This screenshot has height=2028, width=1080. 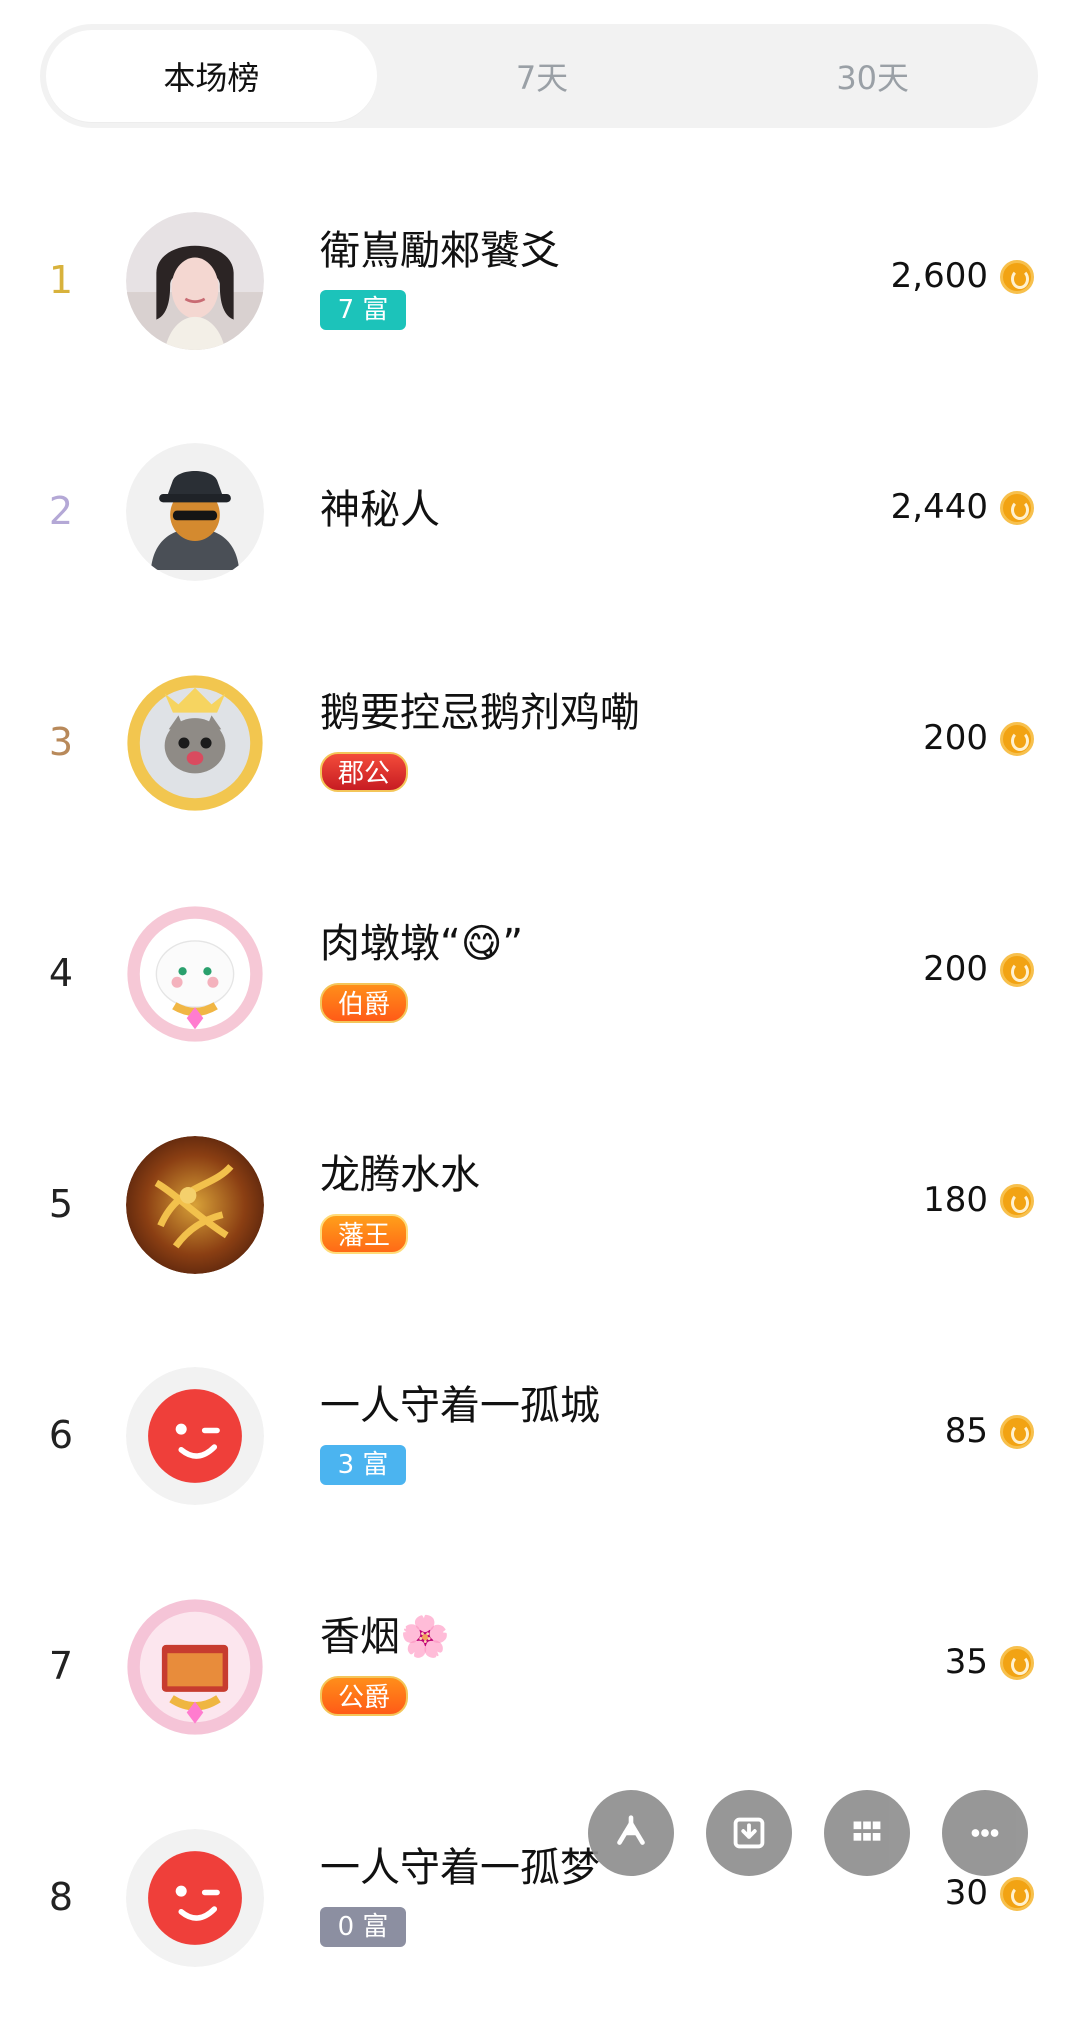 I want to click on user-name: 龙腾水水, so click(x=400, y=1175).